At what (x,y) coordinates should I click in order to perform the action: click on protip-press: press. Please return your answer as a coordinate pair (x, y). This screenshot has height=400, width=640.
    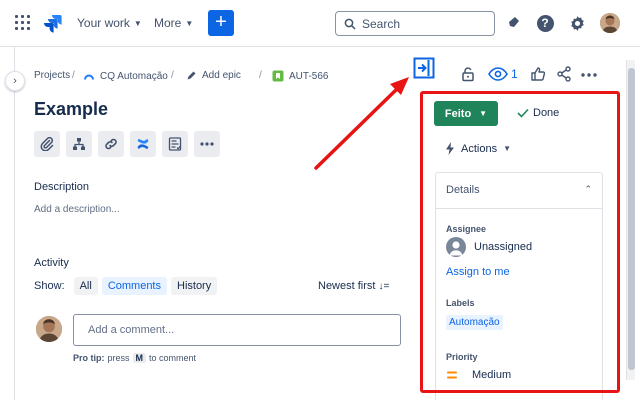
    Looking at the image, I should click on (118, 358).